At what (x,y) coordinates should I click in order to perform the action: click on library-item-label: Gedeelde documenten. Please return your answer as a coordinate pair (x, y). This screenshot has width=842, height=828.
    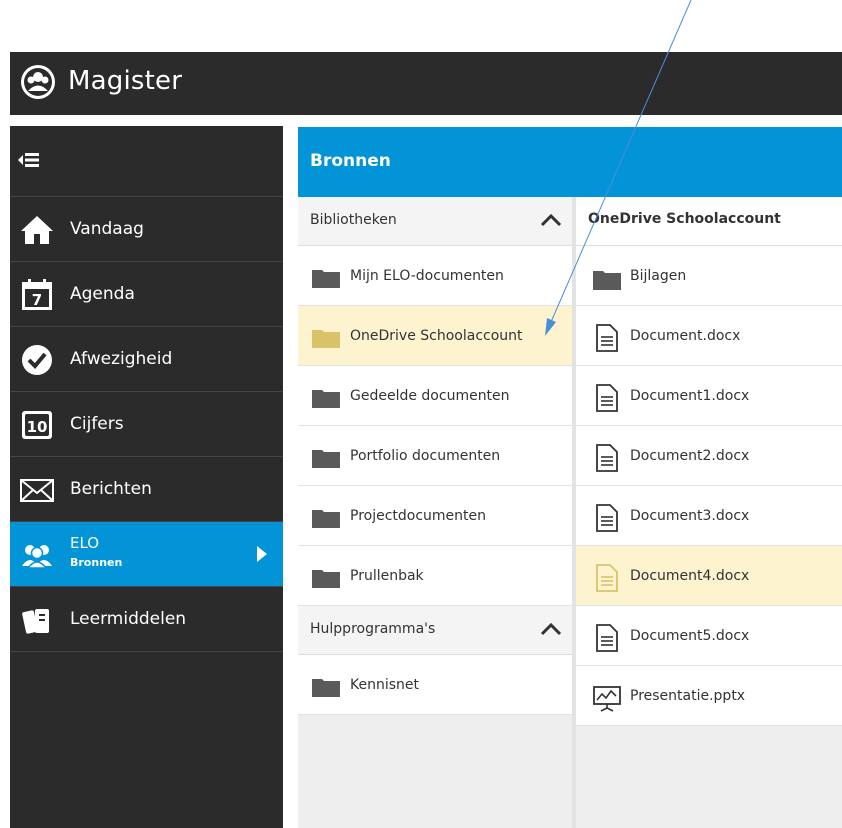
    Looking at the image, I should click on (430, 396).